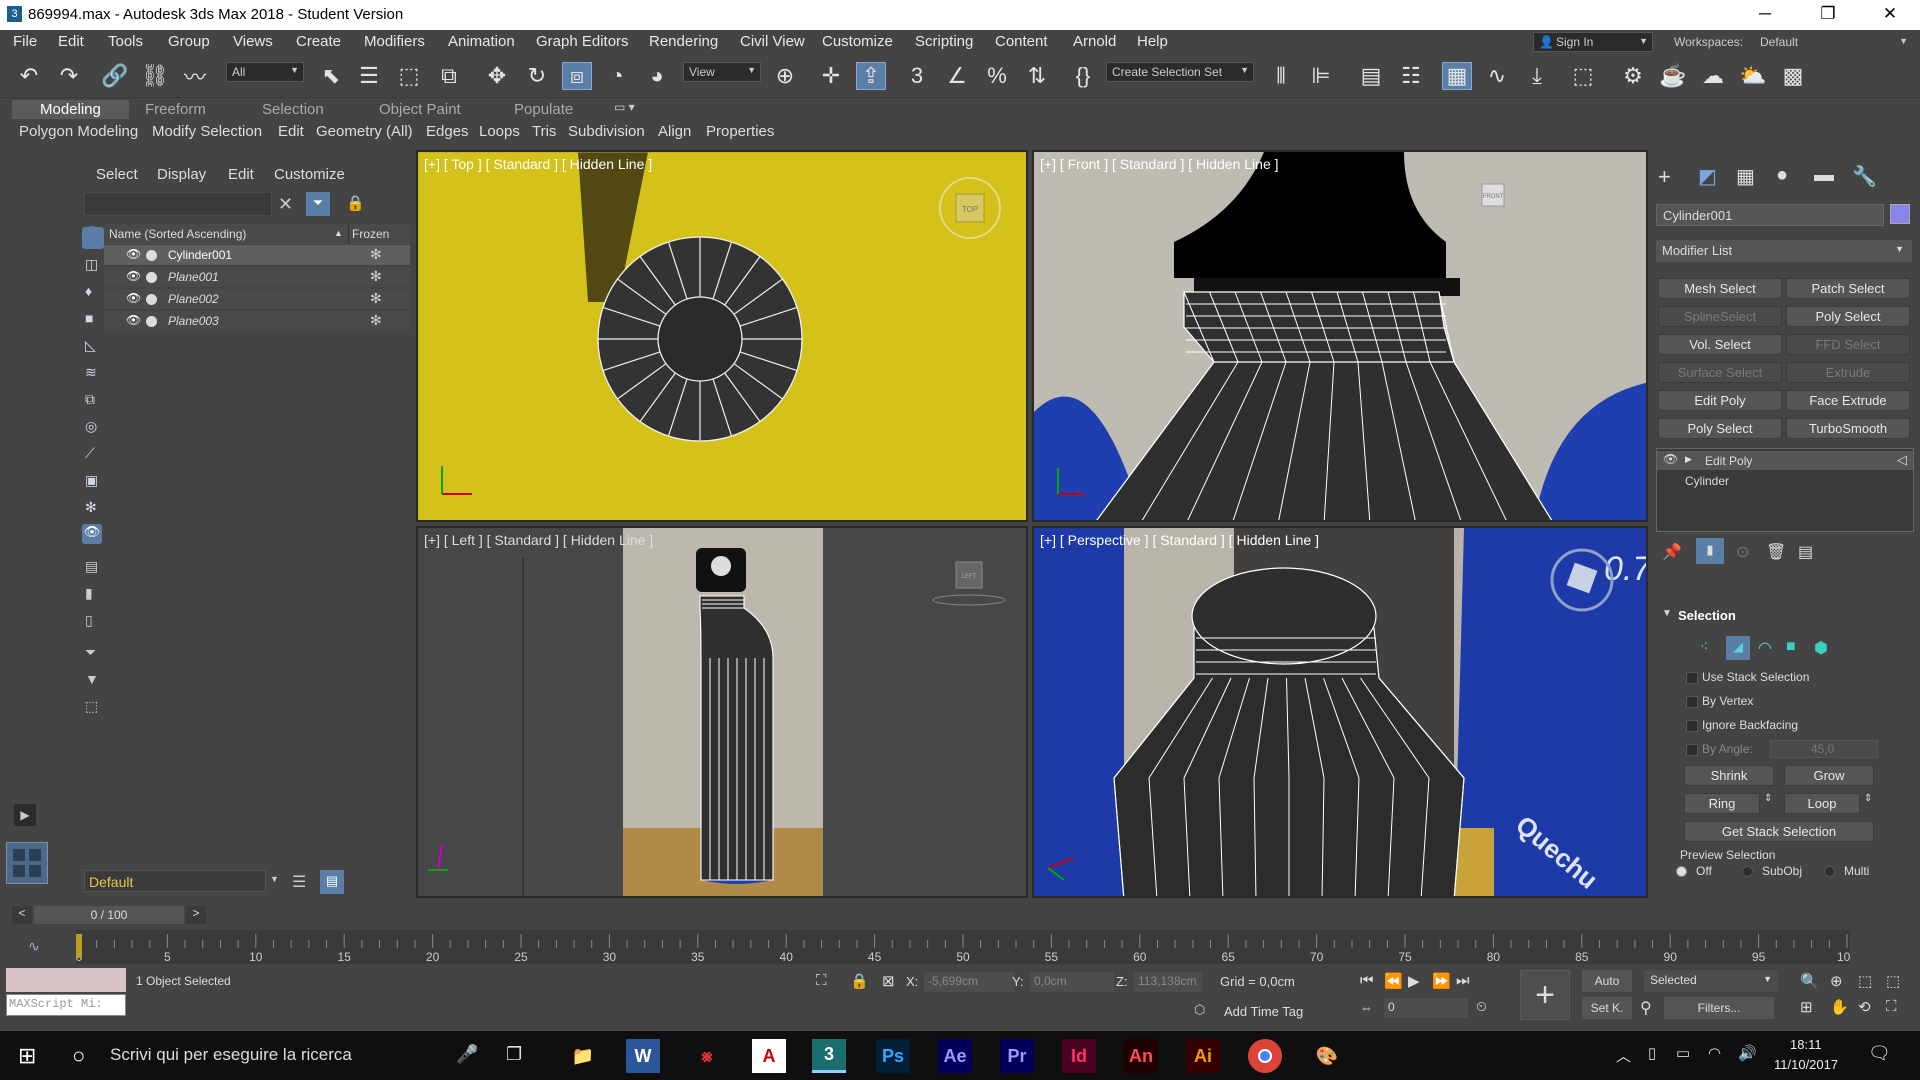 This screenshot has width=1920, height=1080. I want to click on snaps-toggle-icon: 3, so click(917, 76).